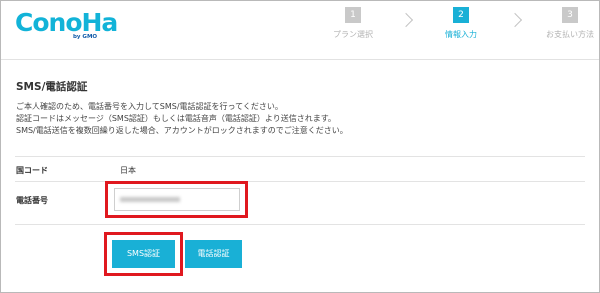  Describe the element at coordinates (564, 23) in the screenshot. I see `step-payment: 3 お支払い方法` at that location.